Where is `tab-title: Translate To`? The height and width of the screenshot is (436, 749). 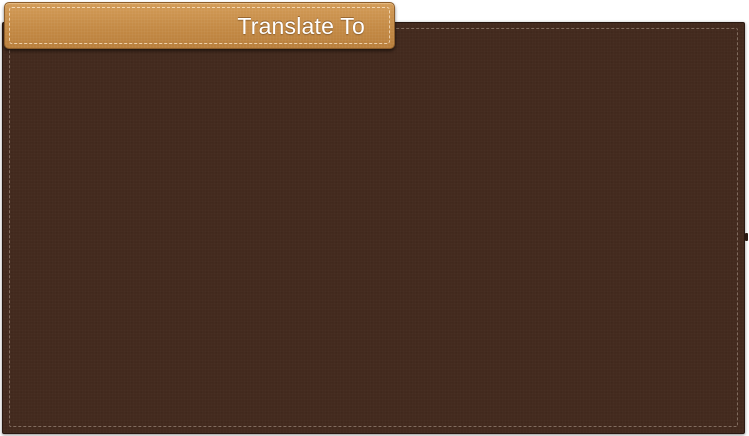
tab-title: Translate To is located at coordinates (301, 26).